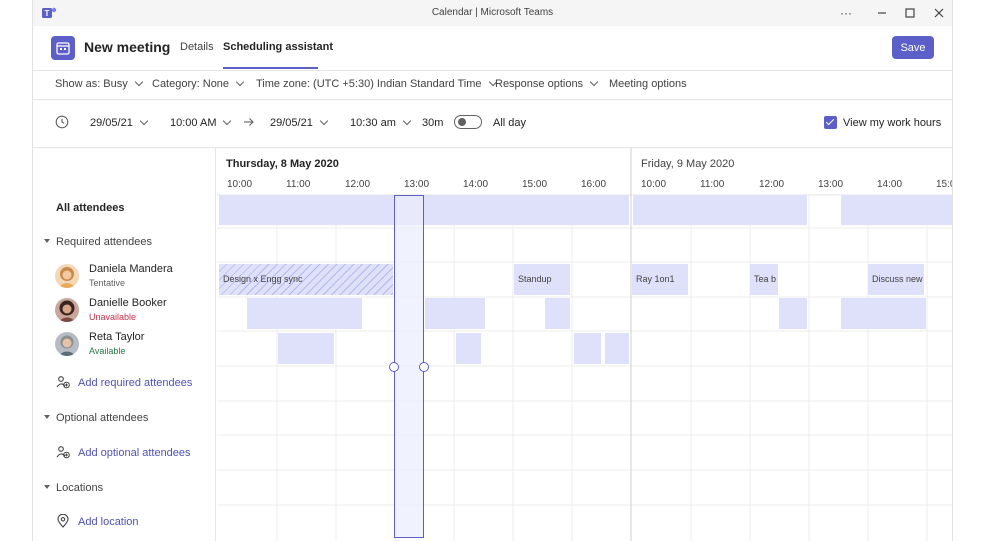 The width and height of the screenshot is (985, 541). I want to click on start-date-value: 29/05/21, so click(111, 123).